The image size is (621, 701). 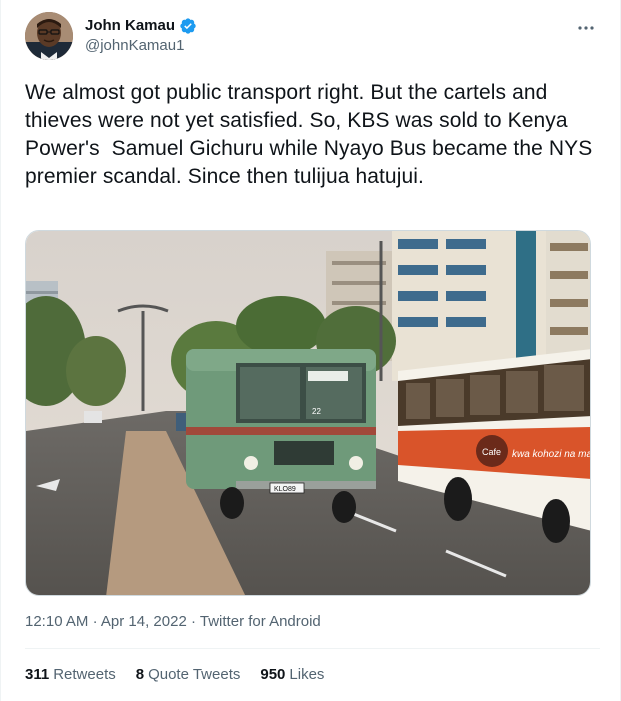 What do you see at coordinates (141, 46) in the screenshot?
I see `user-handle: @johnKamau1` at bounding box center [141, 46].